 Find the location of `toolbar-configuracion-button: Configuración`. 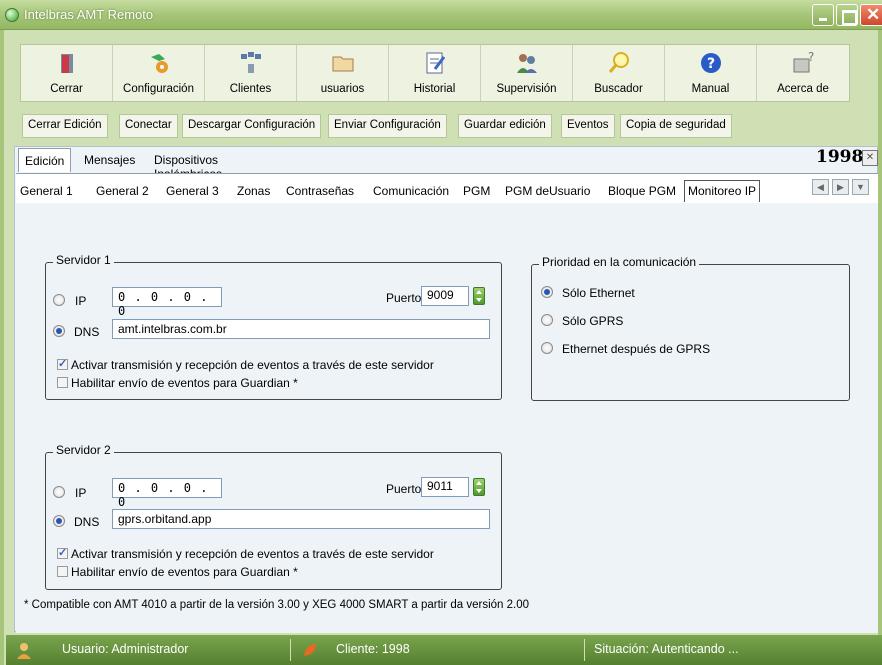

toolbar-configuracion-button: Configuración is located at coordinates (159, 73).